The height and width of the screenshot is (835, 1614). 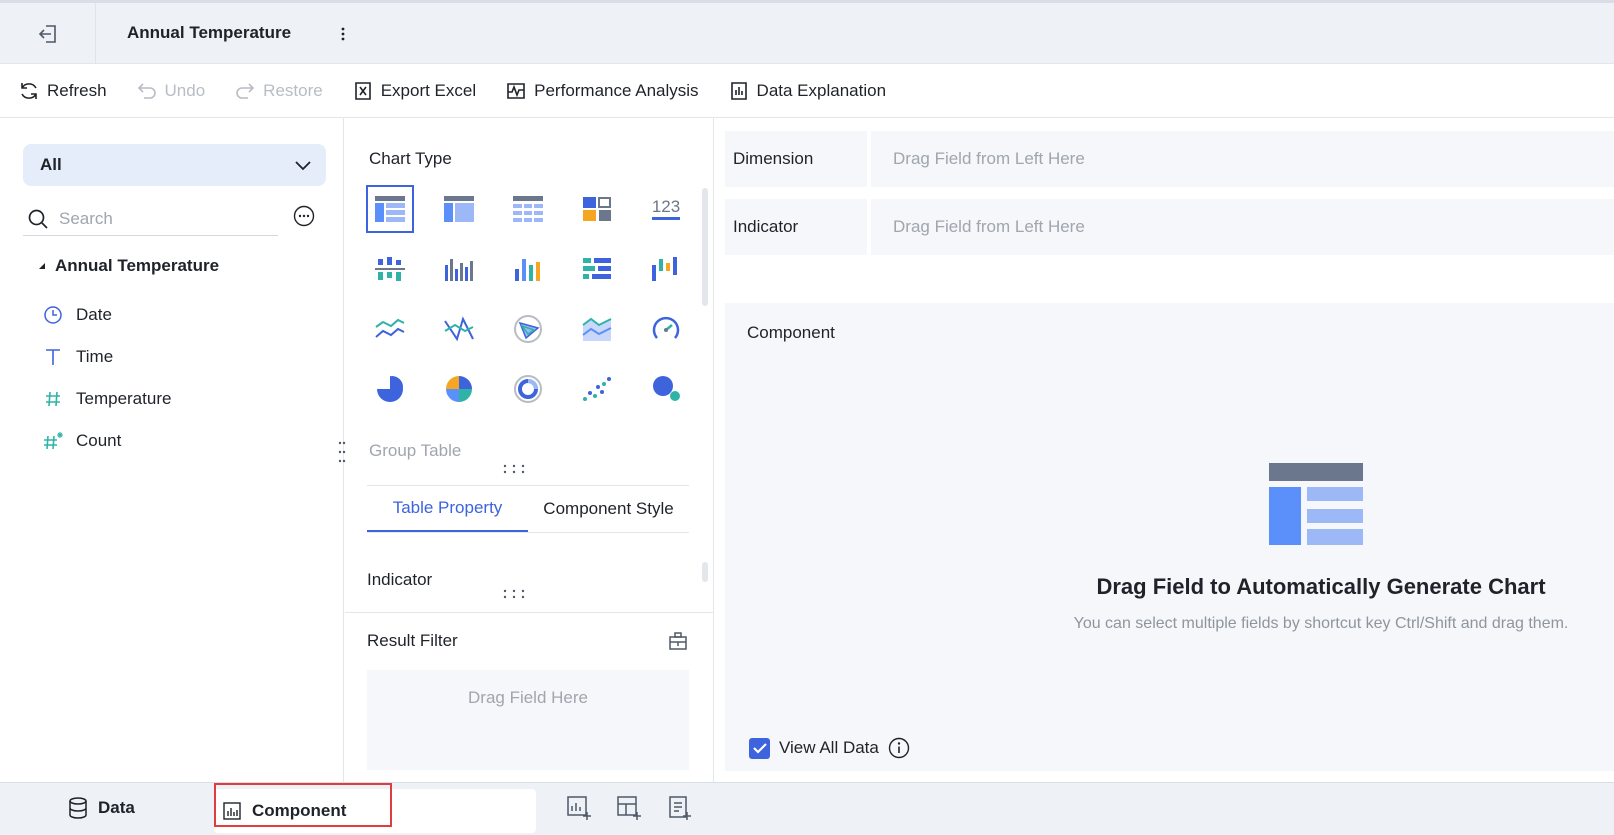 I want to click on view-all-data-checkbox, so click(x=759, y=748).